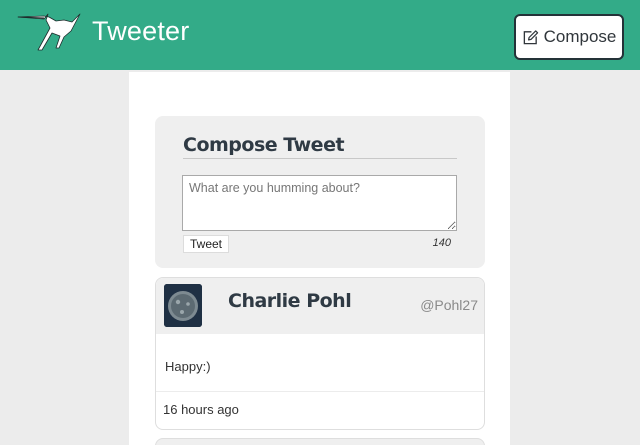  What do you see at coordinates (320, 158) in the screenshot?
I see `compose-divider` at bounding box center [320, 158].